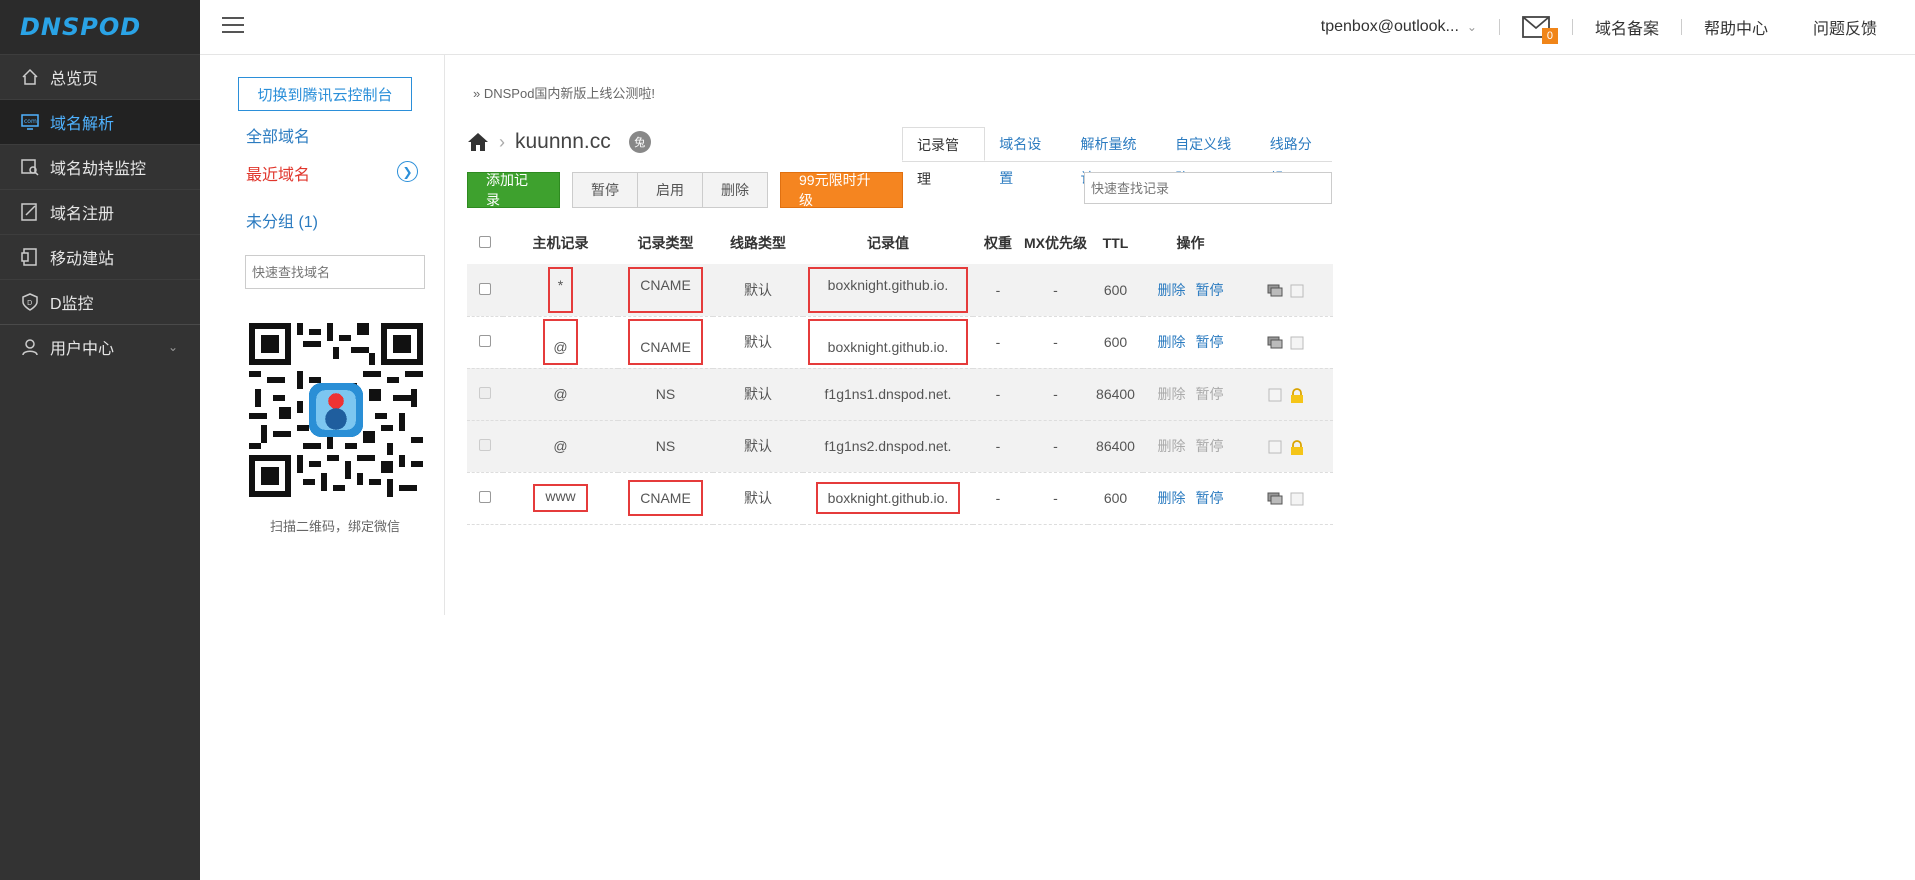  I want to click on home-icon, so click(478, 142).